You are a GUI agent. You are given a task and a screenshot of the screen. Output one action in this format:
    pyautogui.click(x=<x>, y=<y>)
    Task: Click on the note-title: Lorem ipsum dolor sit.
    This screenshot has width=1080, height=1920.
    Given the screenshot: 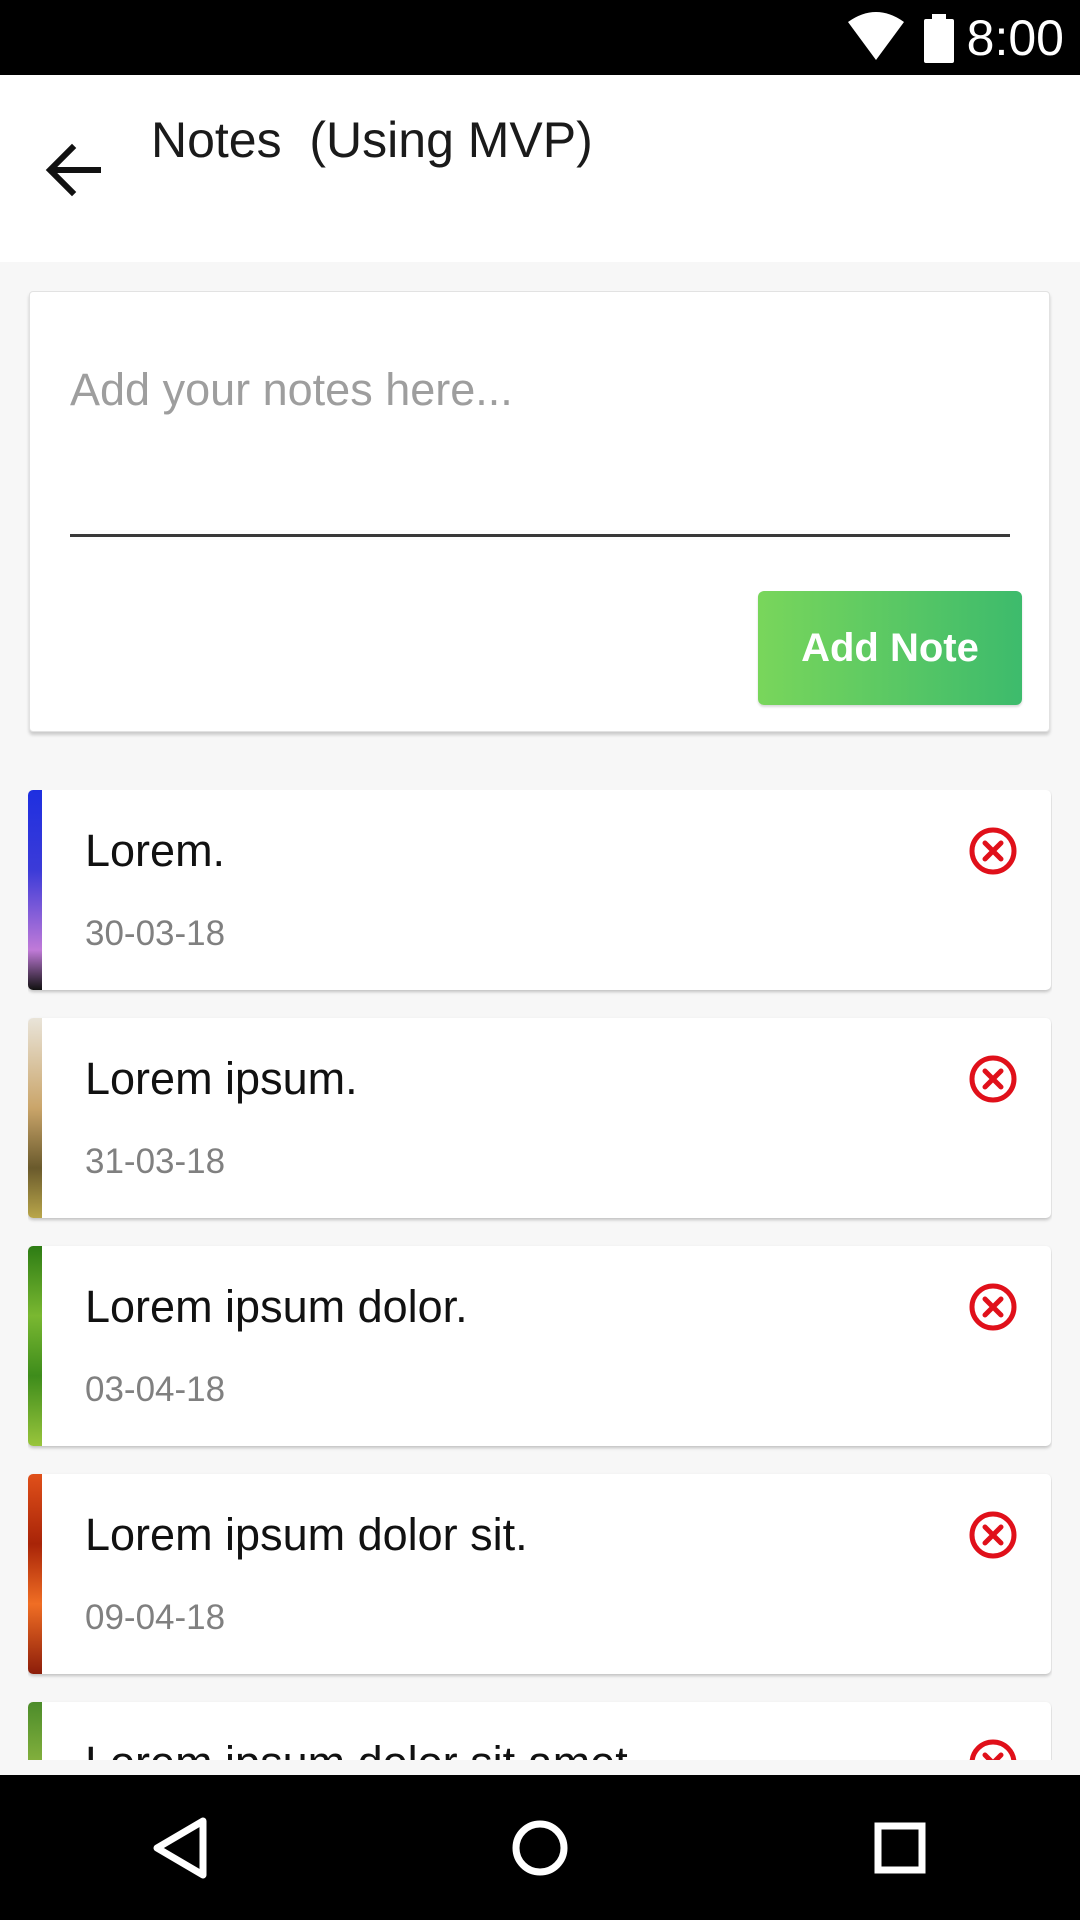 What is the action you would take?
    pyautogui.click(x=306, y=1534)
    